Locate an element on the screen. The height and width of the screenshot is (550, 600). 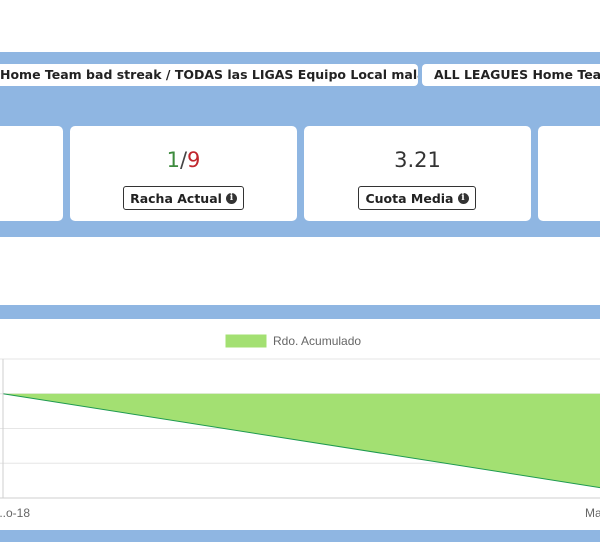
stat-card-right is located at coordinates (569, 173).